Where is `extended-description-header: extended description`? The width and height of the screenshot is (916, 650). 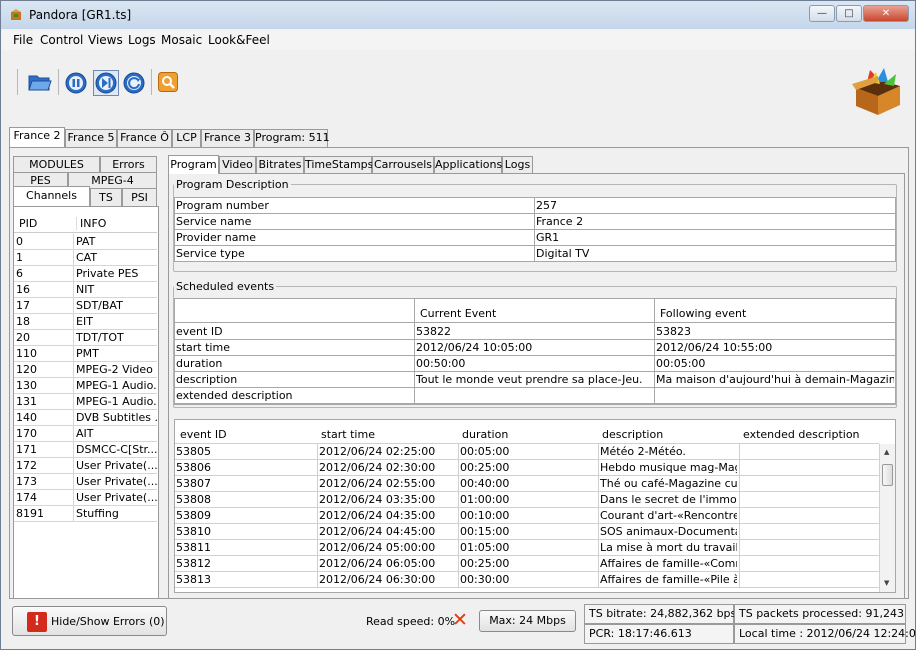
extended-description-header: extended description is located at coordinates (801, 434).